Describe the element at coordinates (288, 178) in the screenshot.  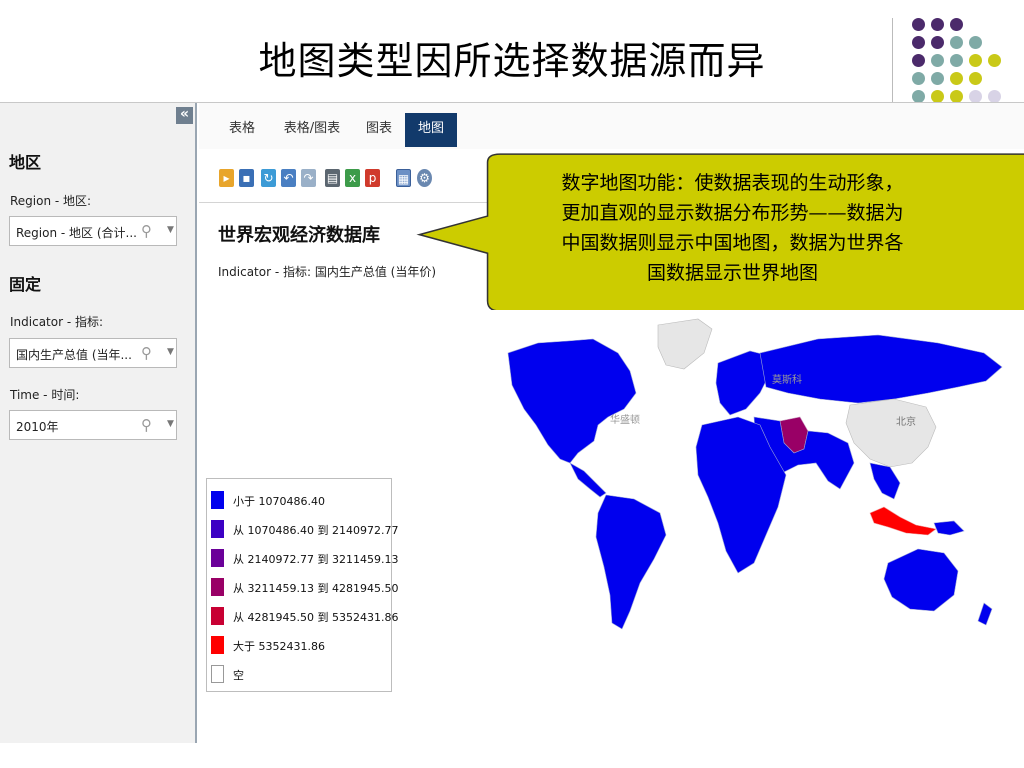
I see `undo-icon: ↶` at that location.